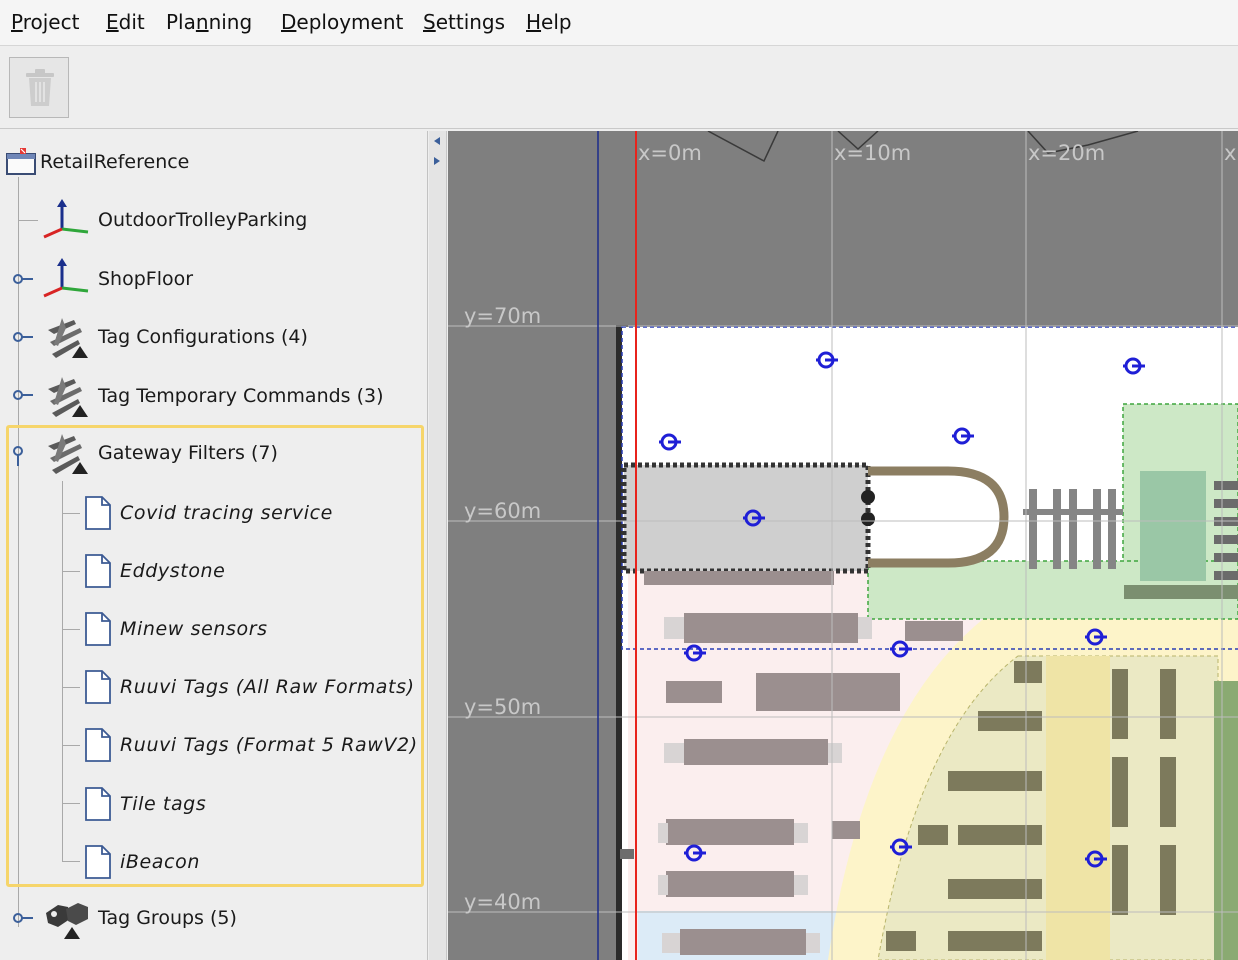 This screenshot has width=1238, height=960. What do you see at coordinates (1078, 808) in the screenshot?
I see `aisle-yellow` at bounding box center [1078, 808].